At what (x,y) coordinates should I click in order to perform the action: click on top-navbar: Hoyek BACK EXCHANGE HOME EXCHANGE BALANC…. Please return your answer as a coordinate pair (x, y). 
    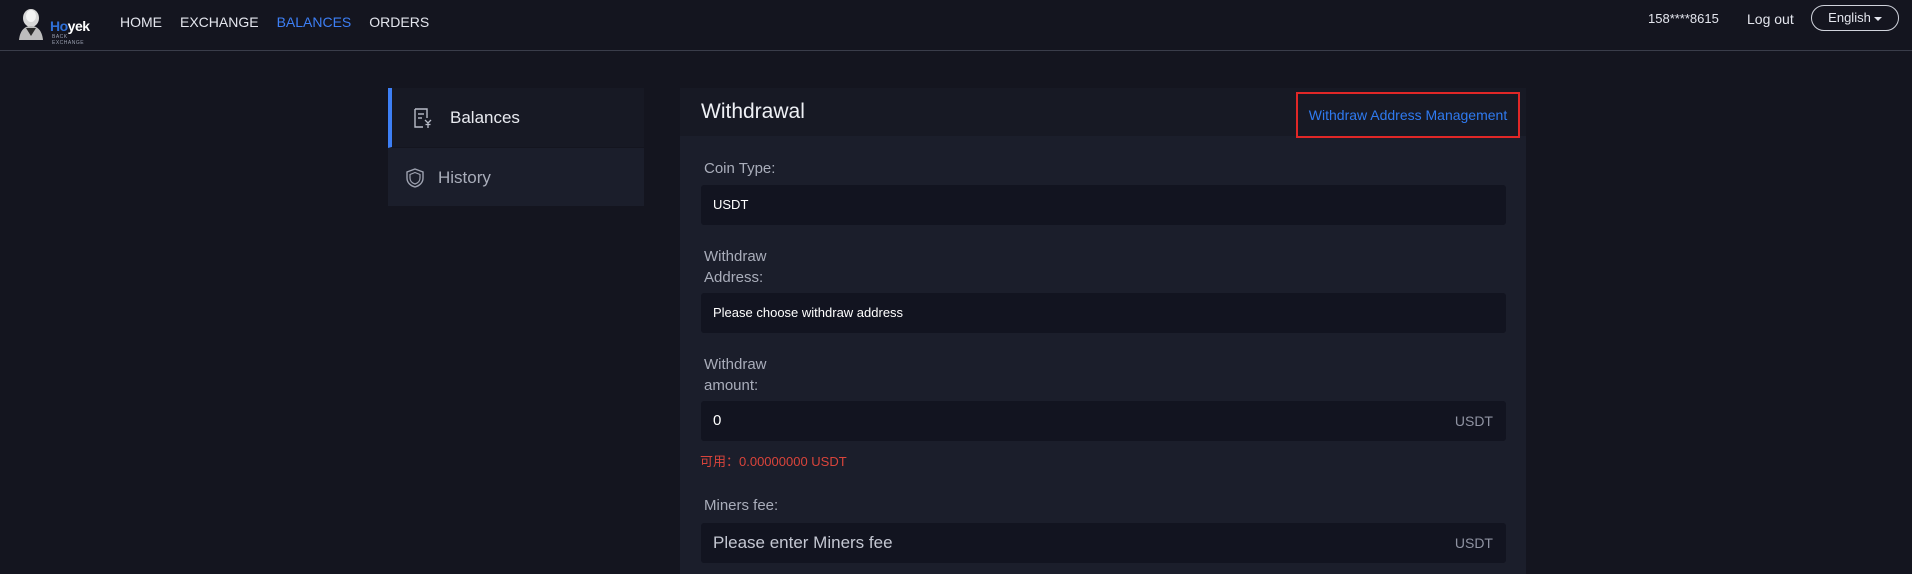
    Looking at the image, I should click on (956, 25).